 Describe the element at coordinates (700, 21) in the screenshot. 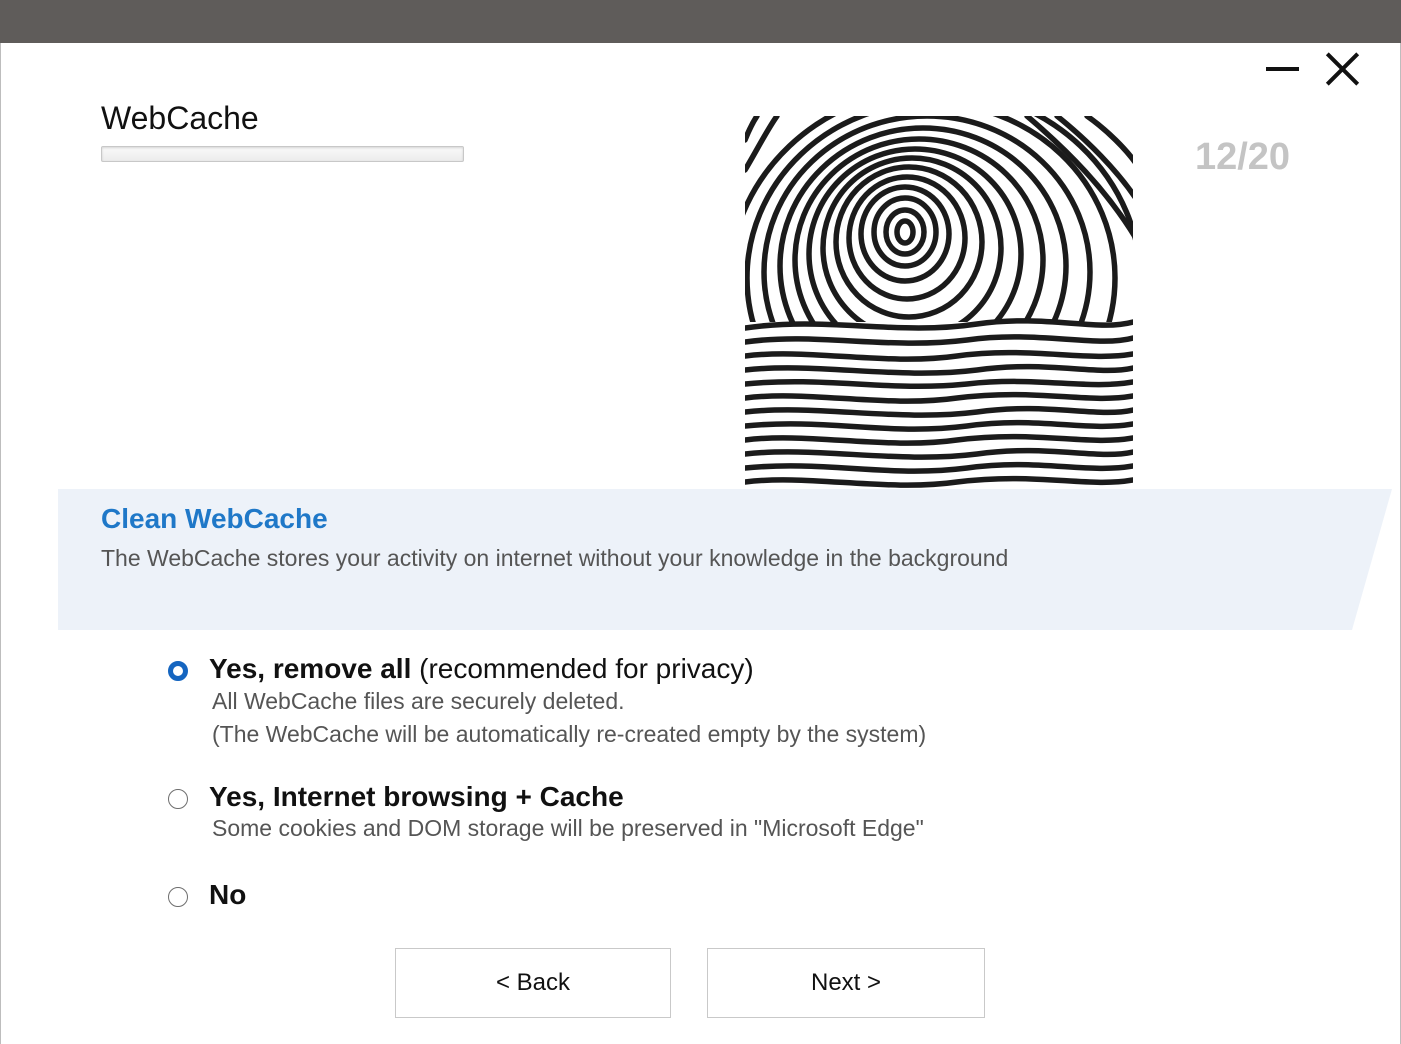

I see `window-titlebar` at that location.